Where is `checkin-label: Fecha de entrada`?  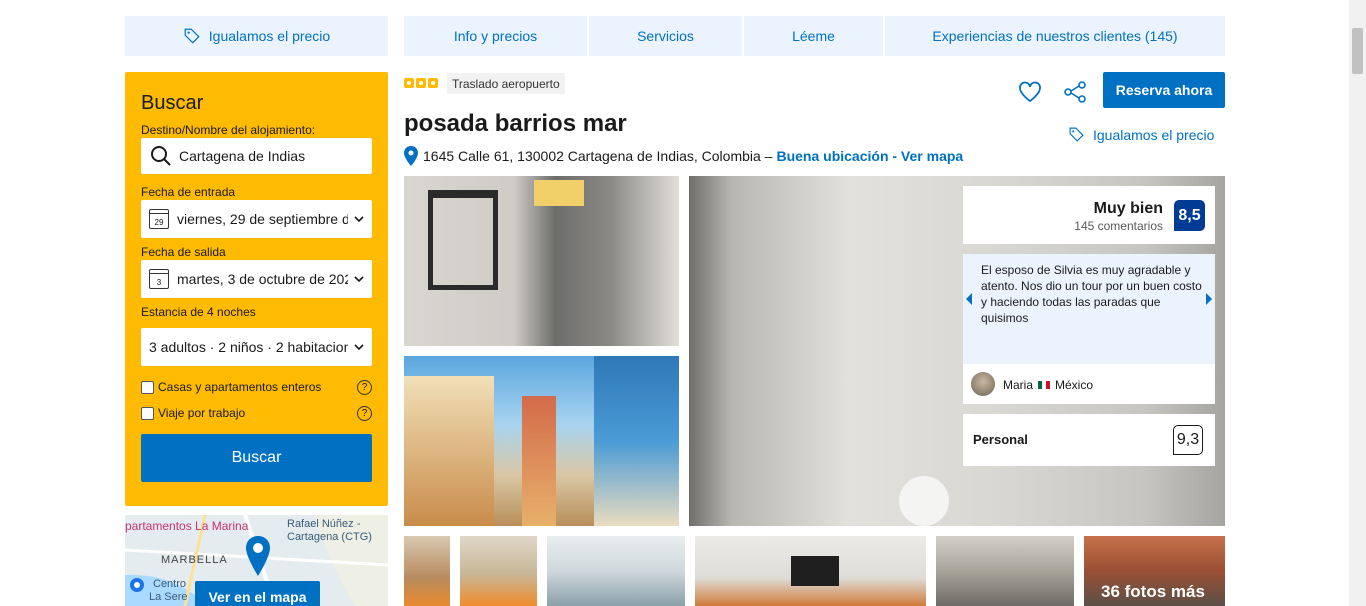 checkin-label: Fecha de entrada is located at coordinates (188, 192).